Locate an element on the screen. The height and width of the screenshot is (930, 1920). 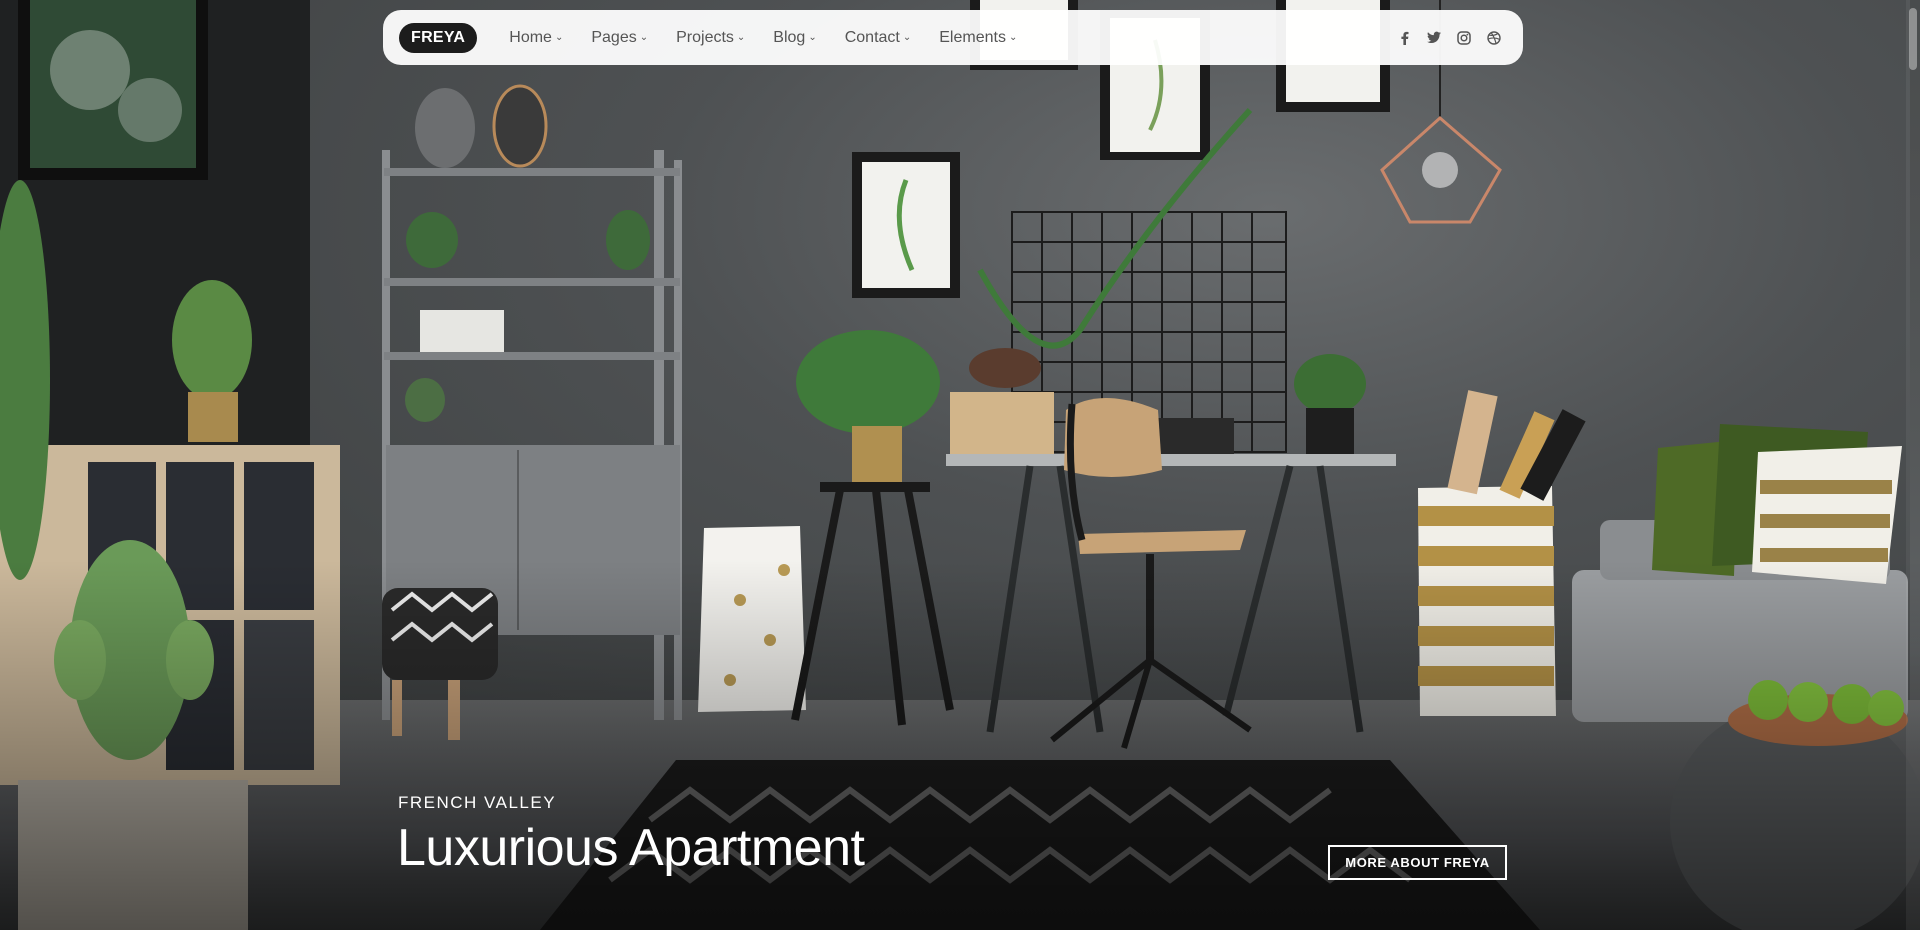
typewriter is located at coordinates (1192, 436).